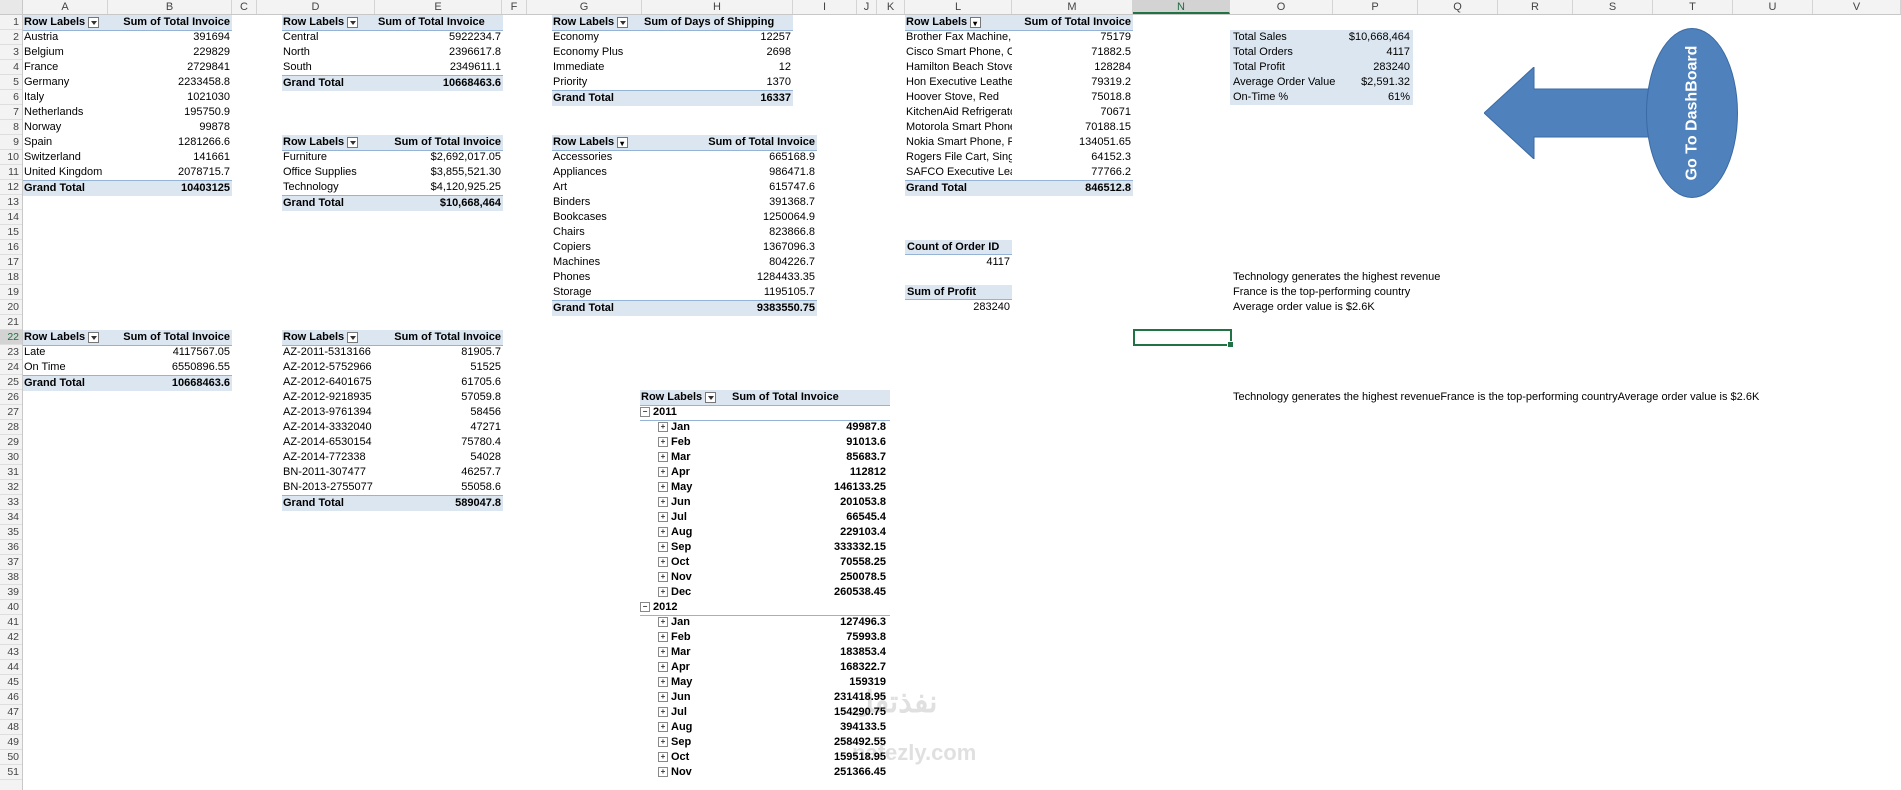  What do you see at coordinates (11, 562) in the screenshot?
I see `row-header-37: 37` at bounding box center [11, 562].